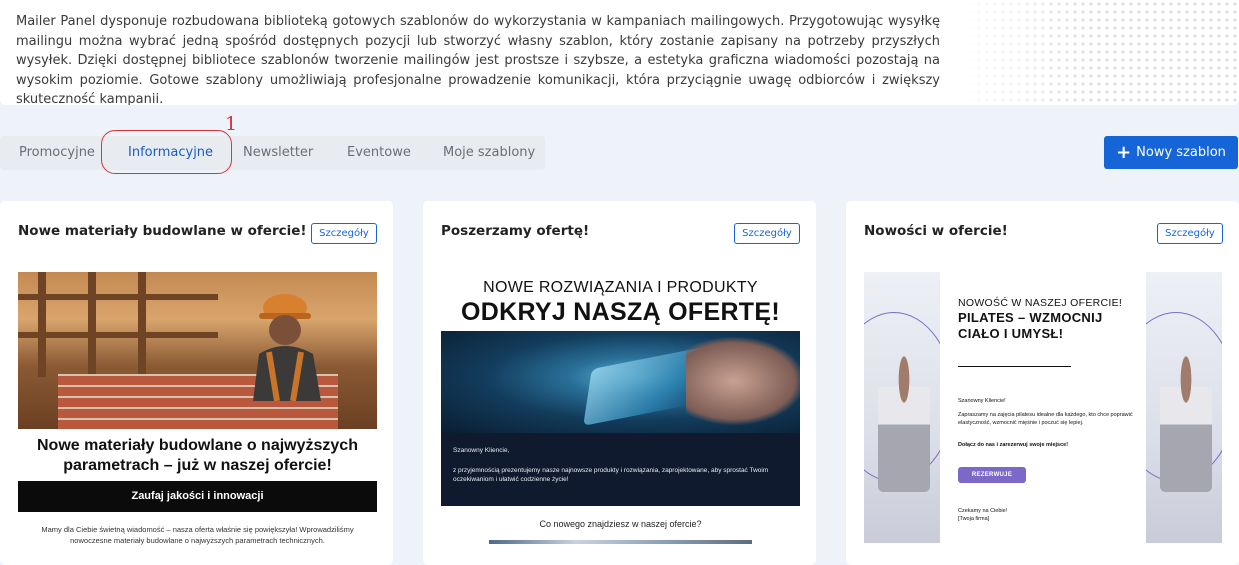 Image resolution: width=1239 pixels, height=565 pixels. I want to click on divider, so click(1014, 366).